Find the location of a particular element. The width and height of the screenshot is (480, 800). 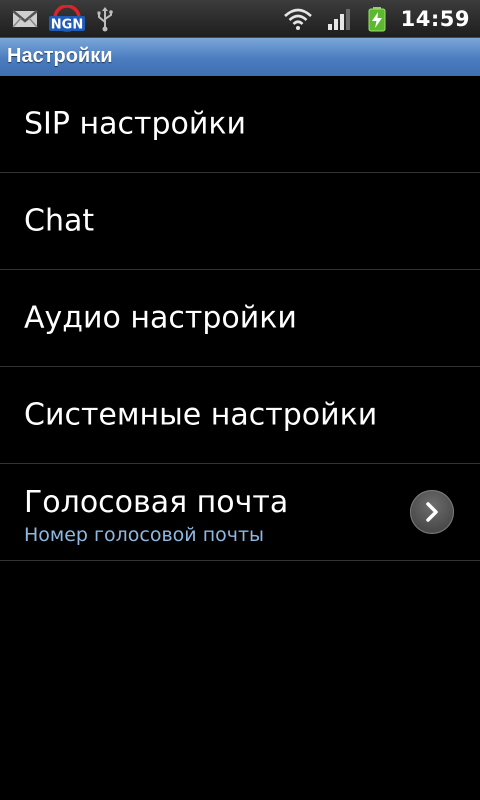

settings-item-label: Голосовая почта is located at coordinates (156, 502).